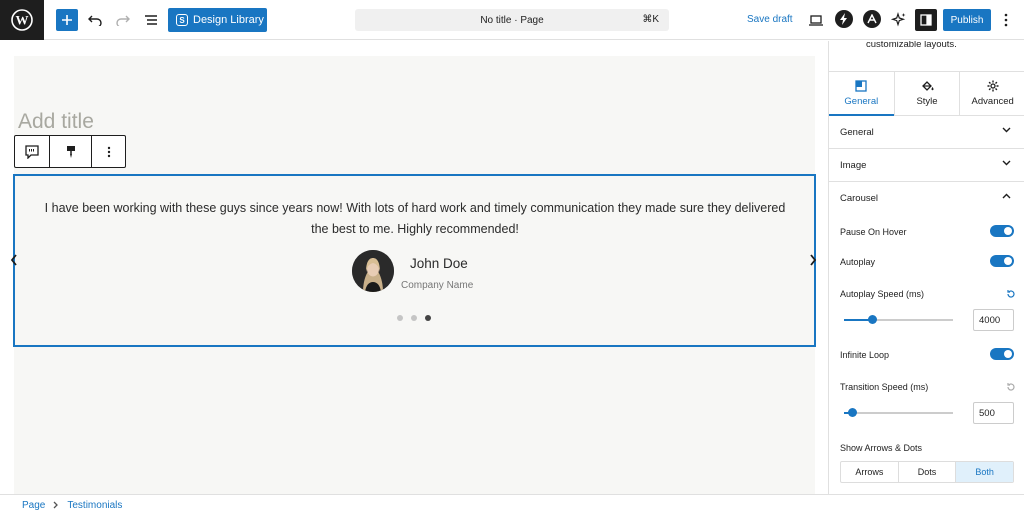  What do you see at coordinates (927, 101) in the screenshot?
I see `tab-style-label: Style` at bounding box center [927, 101].